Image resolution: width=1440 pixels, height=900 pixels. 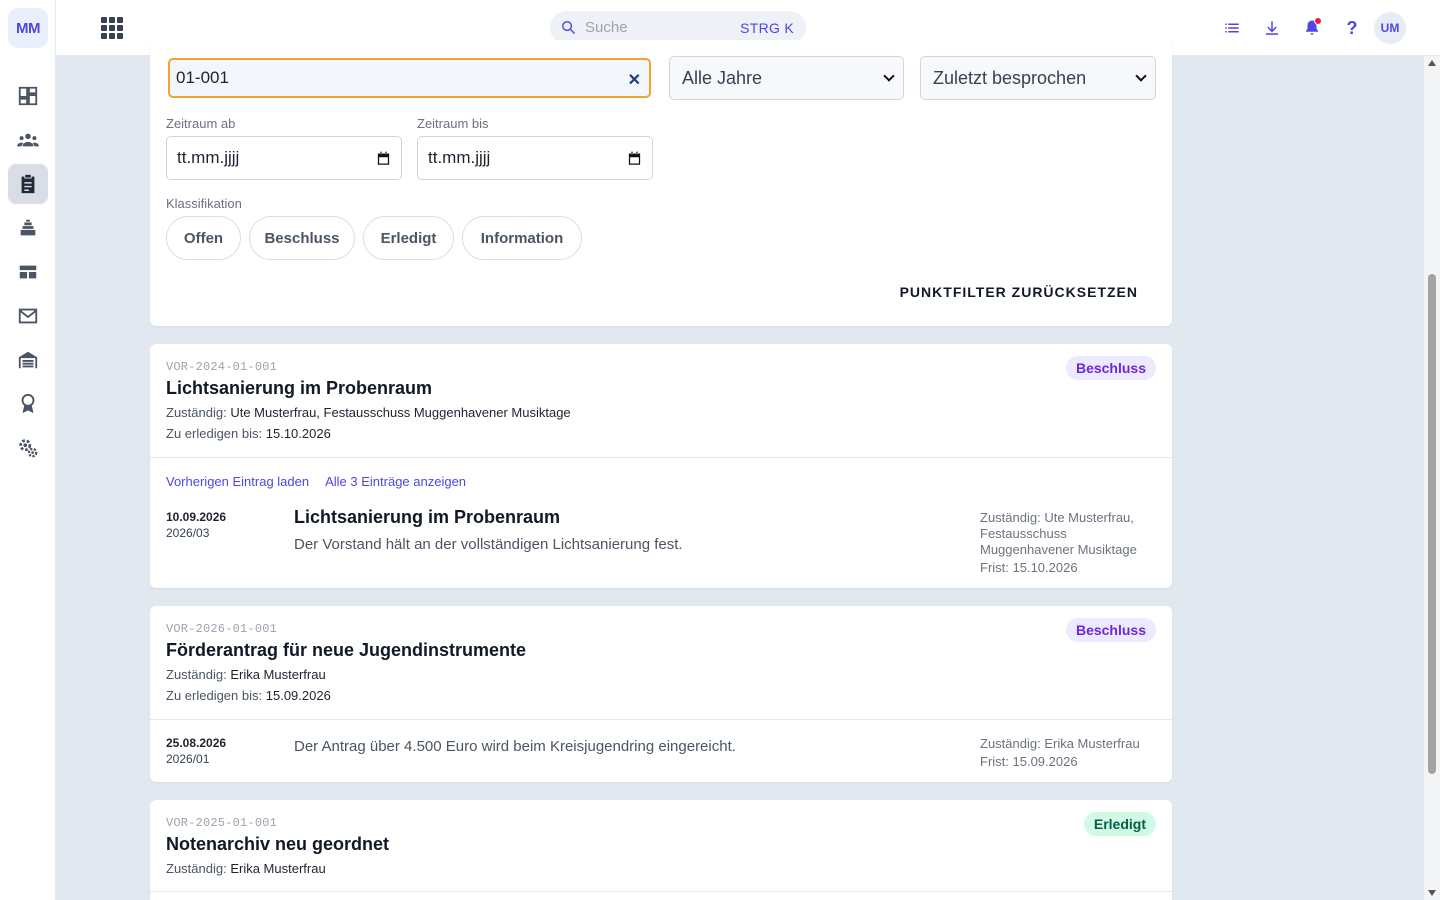 What do you see at coordinates (409, 78) in the screenshot?
I see `query-input: 01-001 ✕` at bounding box center [409, 78].